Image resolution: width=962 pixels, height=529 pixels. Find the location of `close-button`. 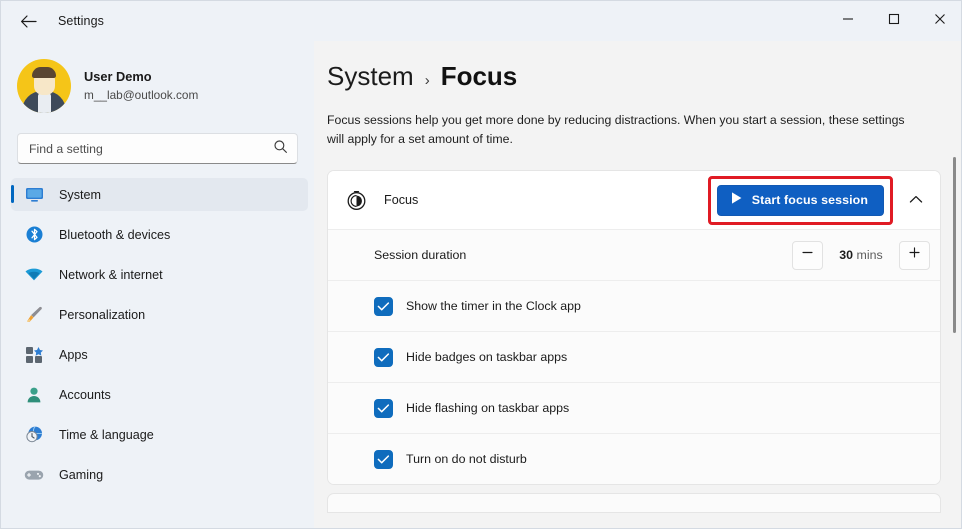

close-button is located at coordinates (939, 21).